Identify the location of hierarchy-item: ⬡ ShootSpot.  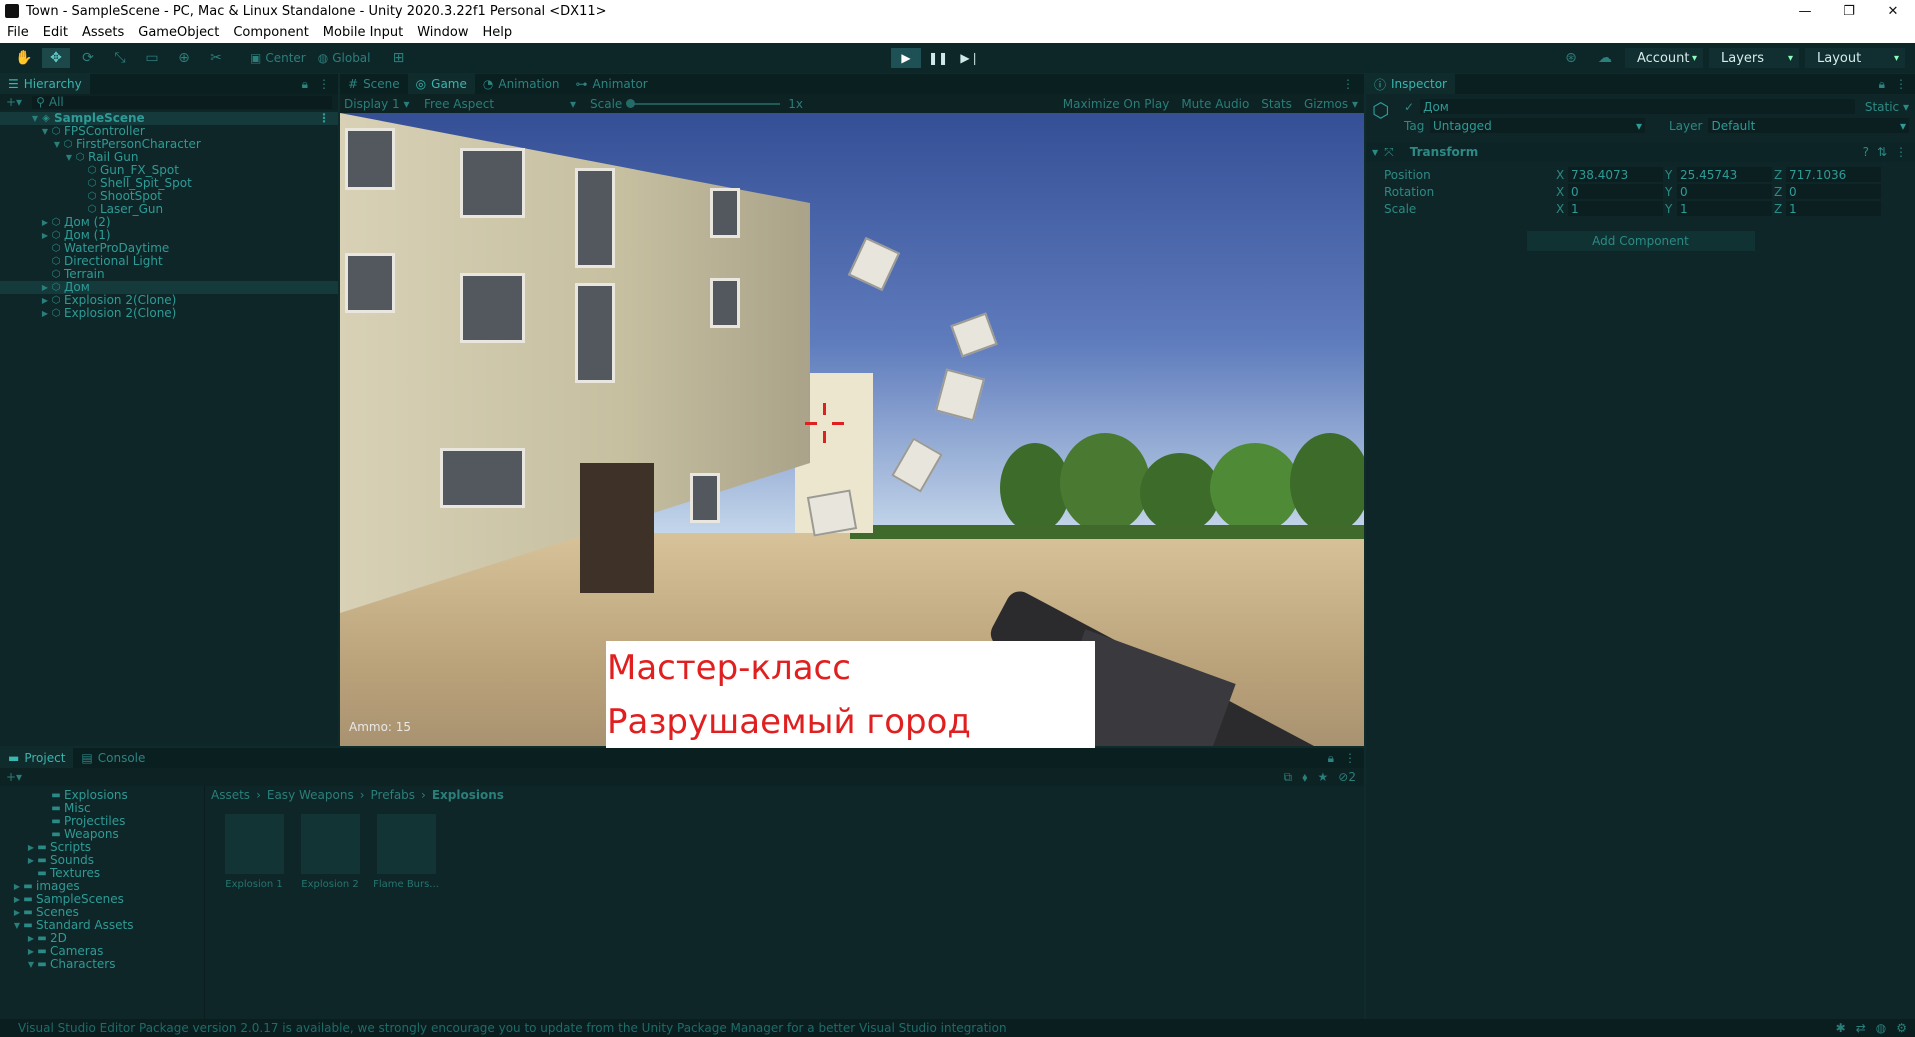
(169, 196).